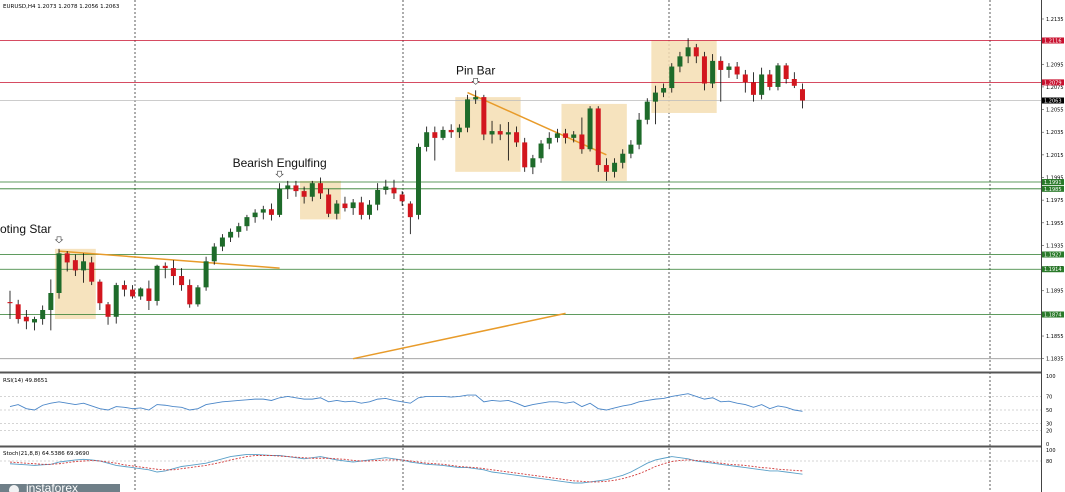 Image resolution: width=1065 pixels, height=492 pixels. Describe the element at coordinates (1055, 292) in the screenshot. I see `price-tick-label: 1.1895` at that location.